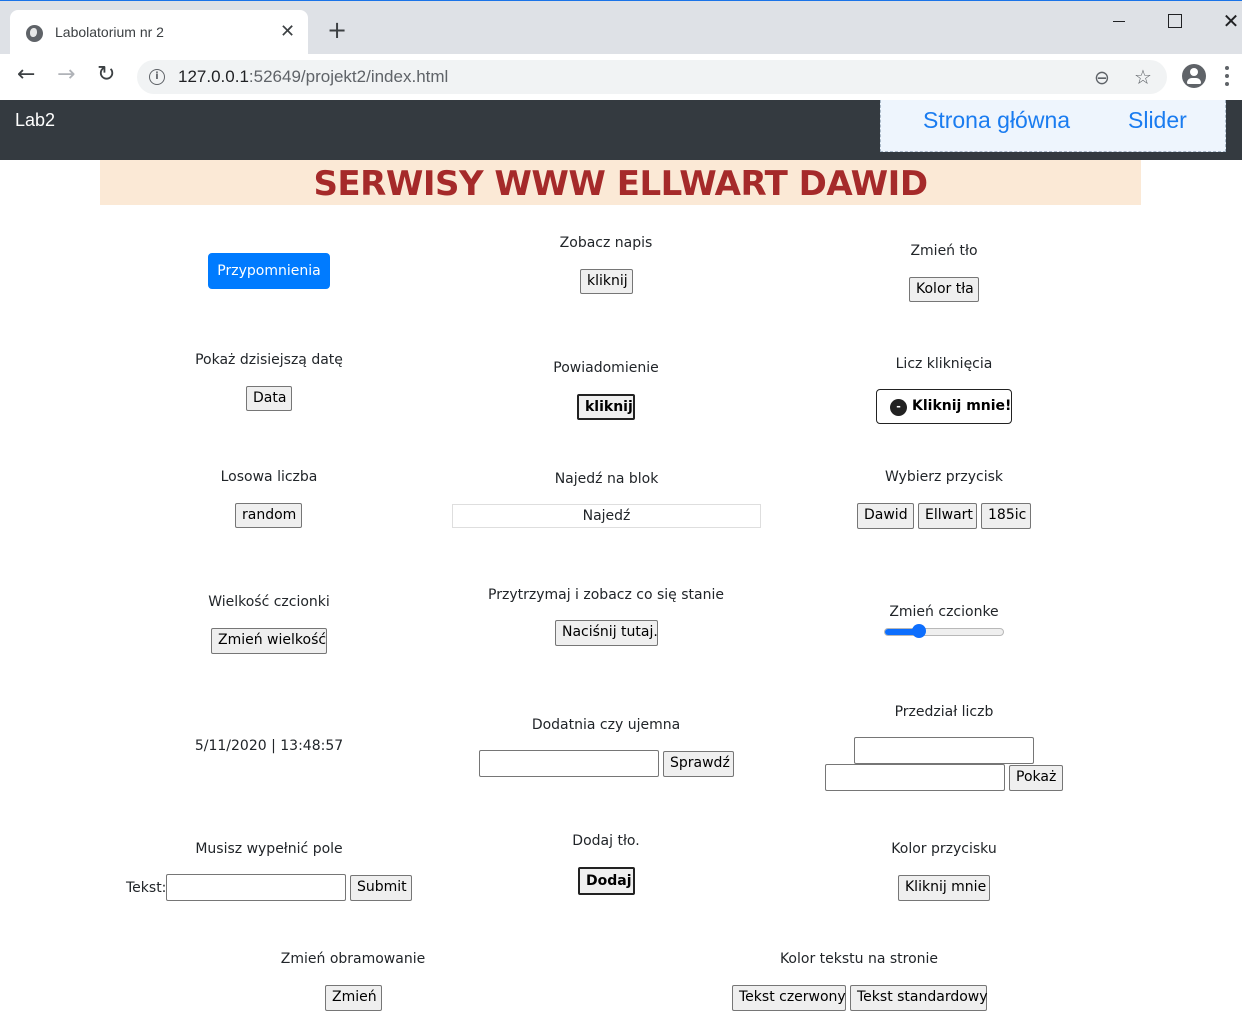  What do you see at coordinates (26, 75) in the screenshot?
I see `back-arrow-icon: ←` at bounding box center [26, 75].